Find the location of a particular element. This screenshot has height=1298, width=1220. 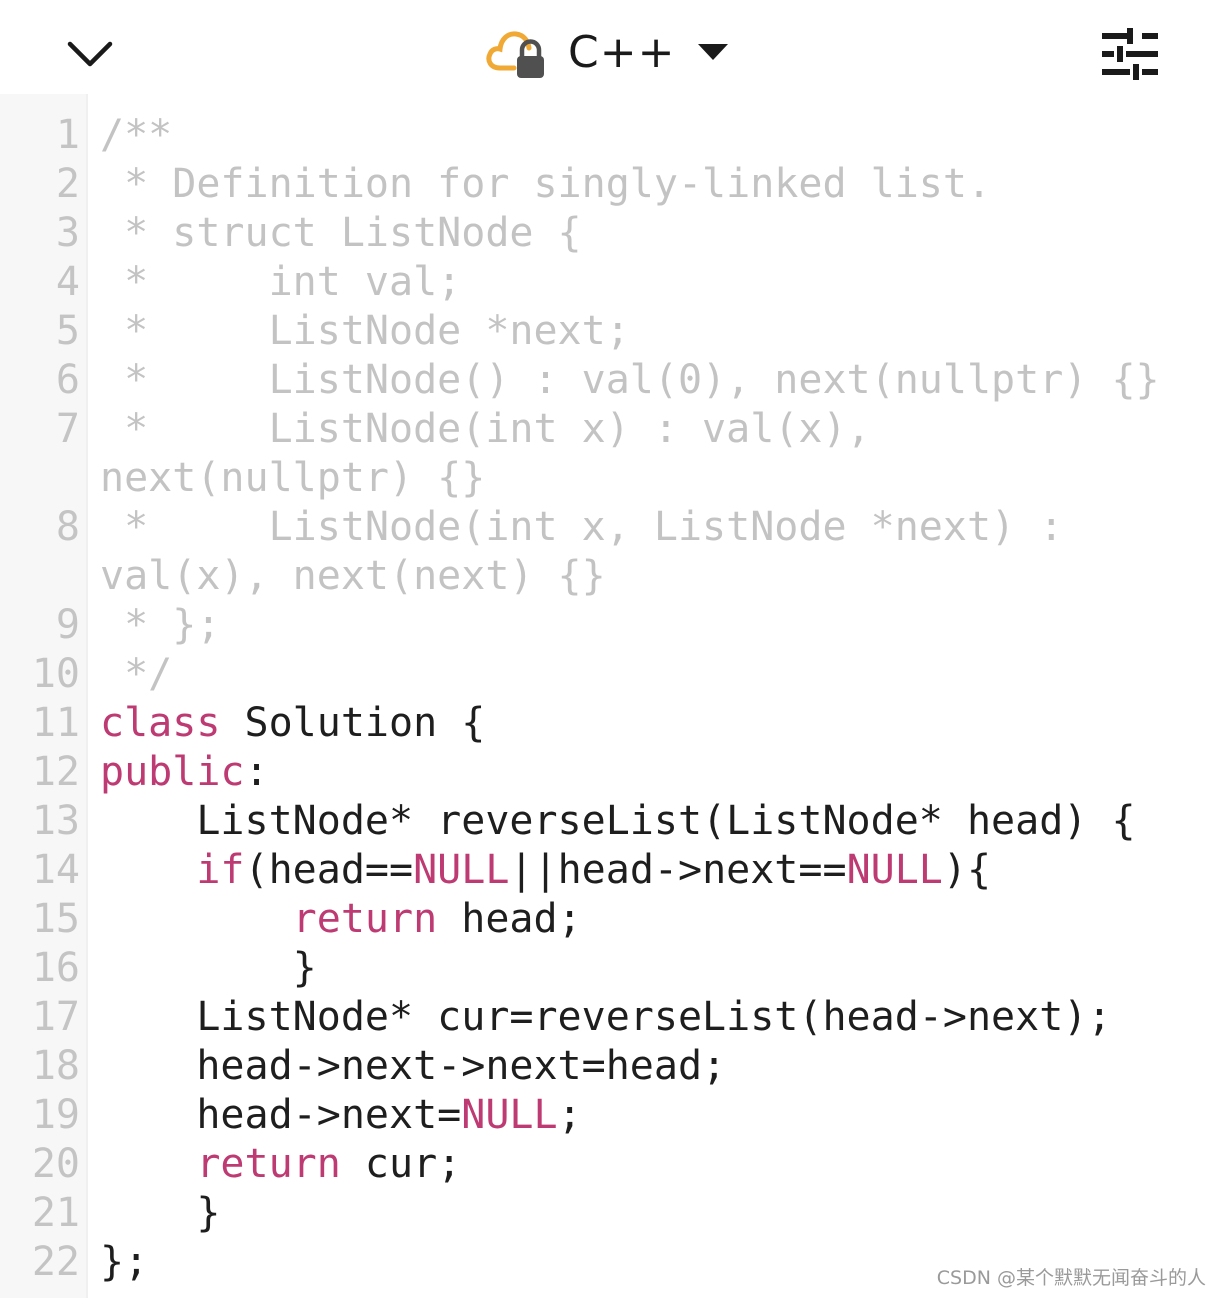

cloud-lock-icon is located at coordinates (515, 54).